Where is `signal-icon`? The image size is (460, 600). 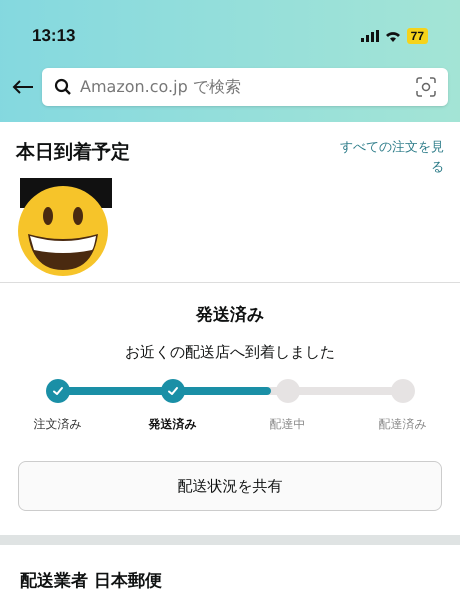
signal-icon is located at coordinates (369, 36).